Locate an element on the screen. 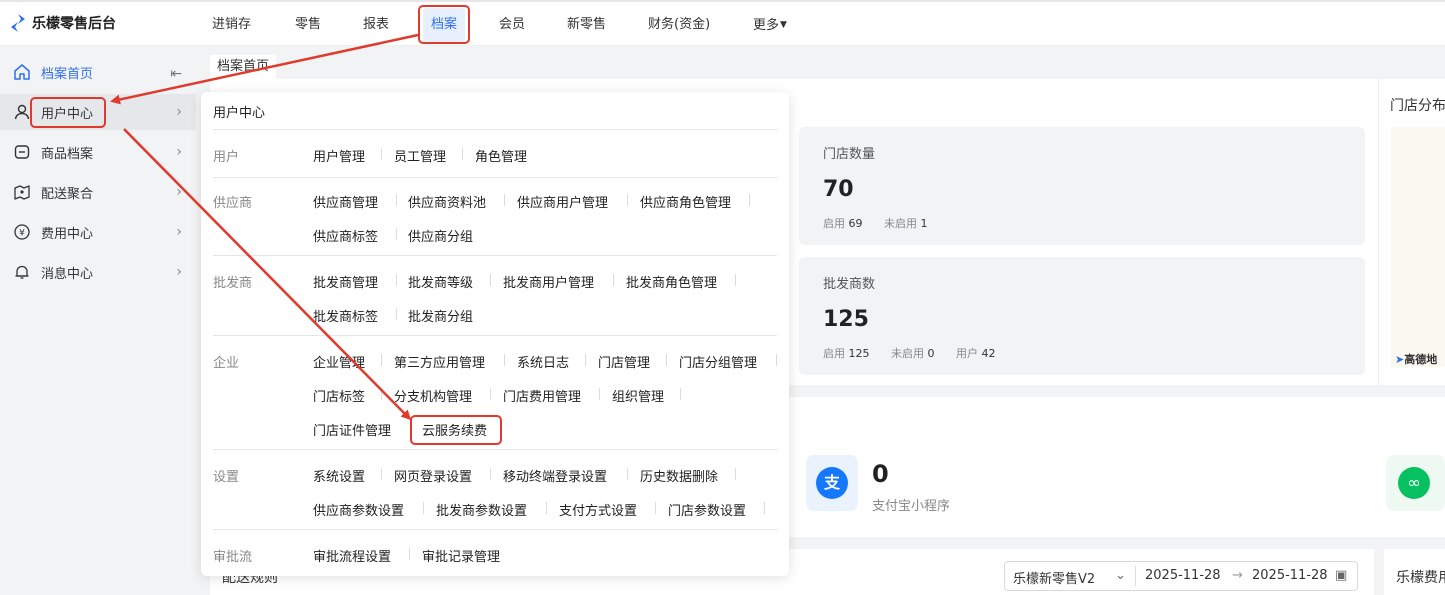  group-label-enterprise: 企业 is located at coordinates (226, 363).